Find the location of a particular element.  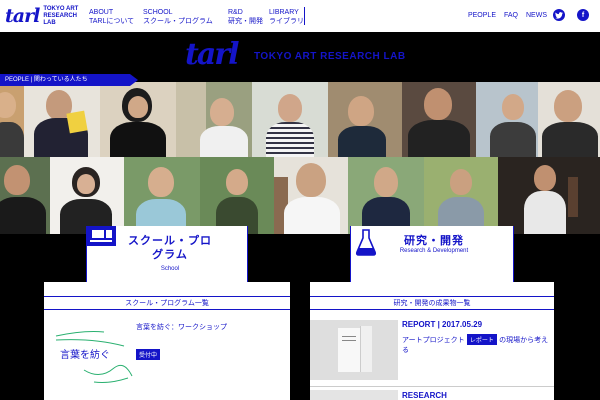

logo-text: TOKYO ART RESEARCH LAB is located at coordinates (61, 15).